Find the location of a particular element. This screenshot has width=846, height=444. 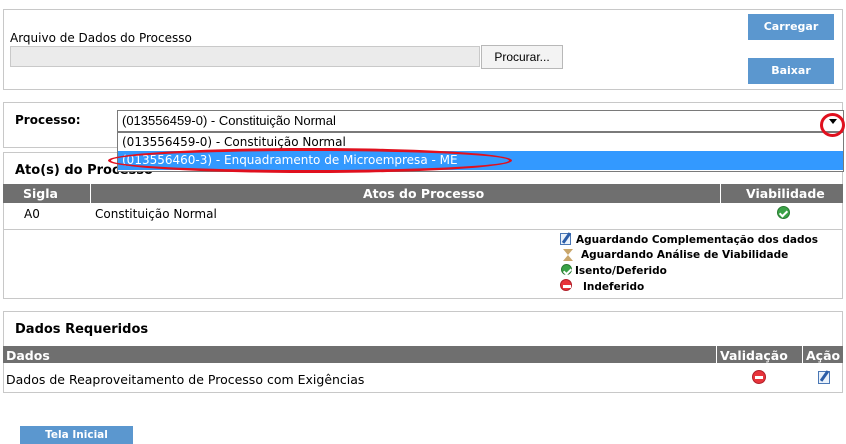

legend-item: Indeferido is located at coordinates (614, 287).